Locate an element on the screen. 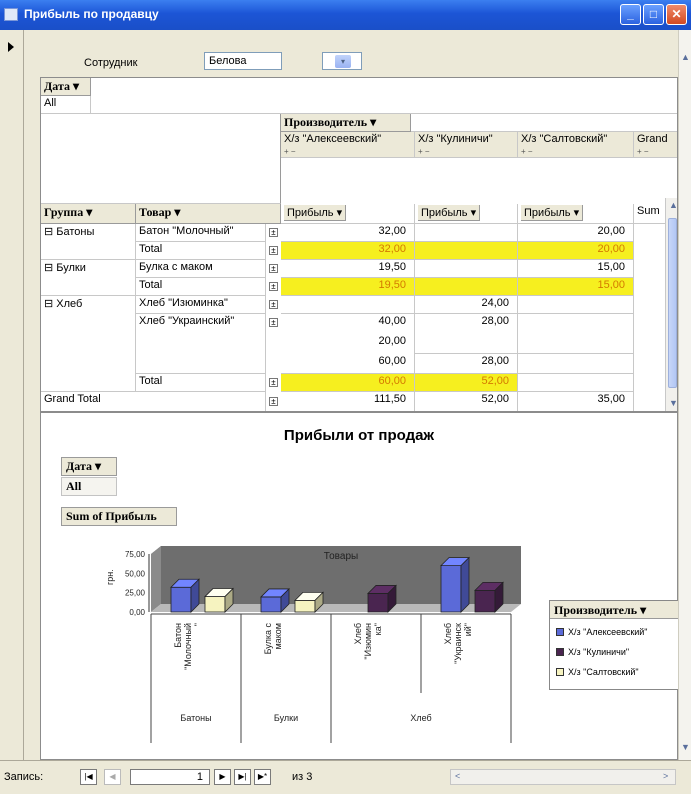 The width and height of the screenshot is (691, 794). subtotal-cell: 52,00 is located at coordinates (466, 383).